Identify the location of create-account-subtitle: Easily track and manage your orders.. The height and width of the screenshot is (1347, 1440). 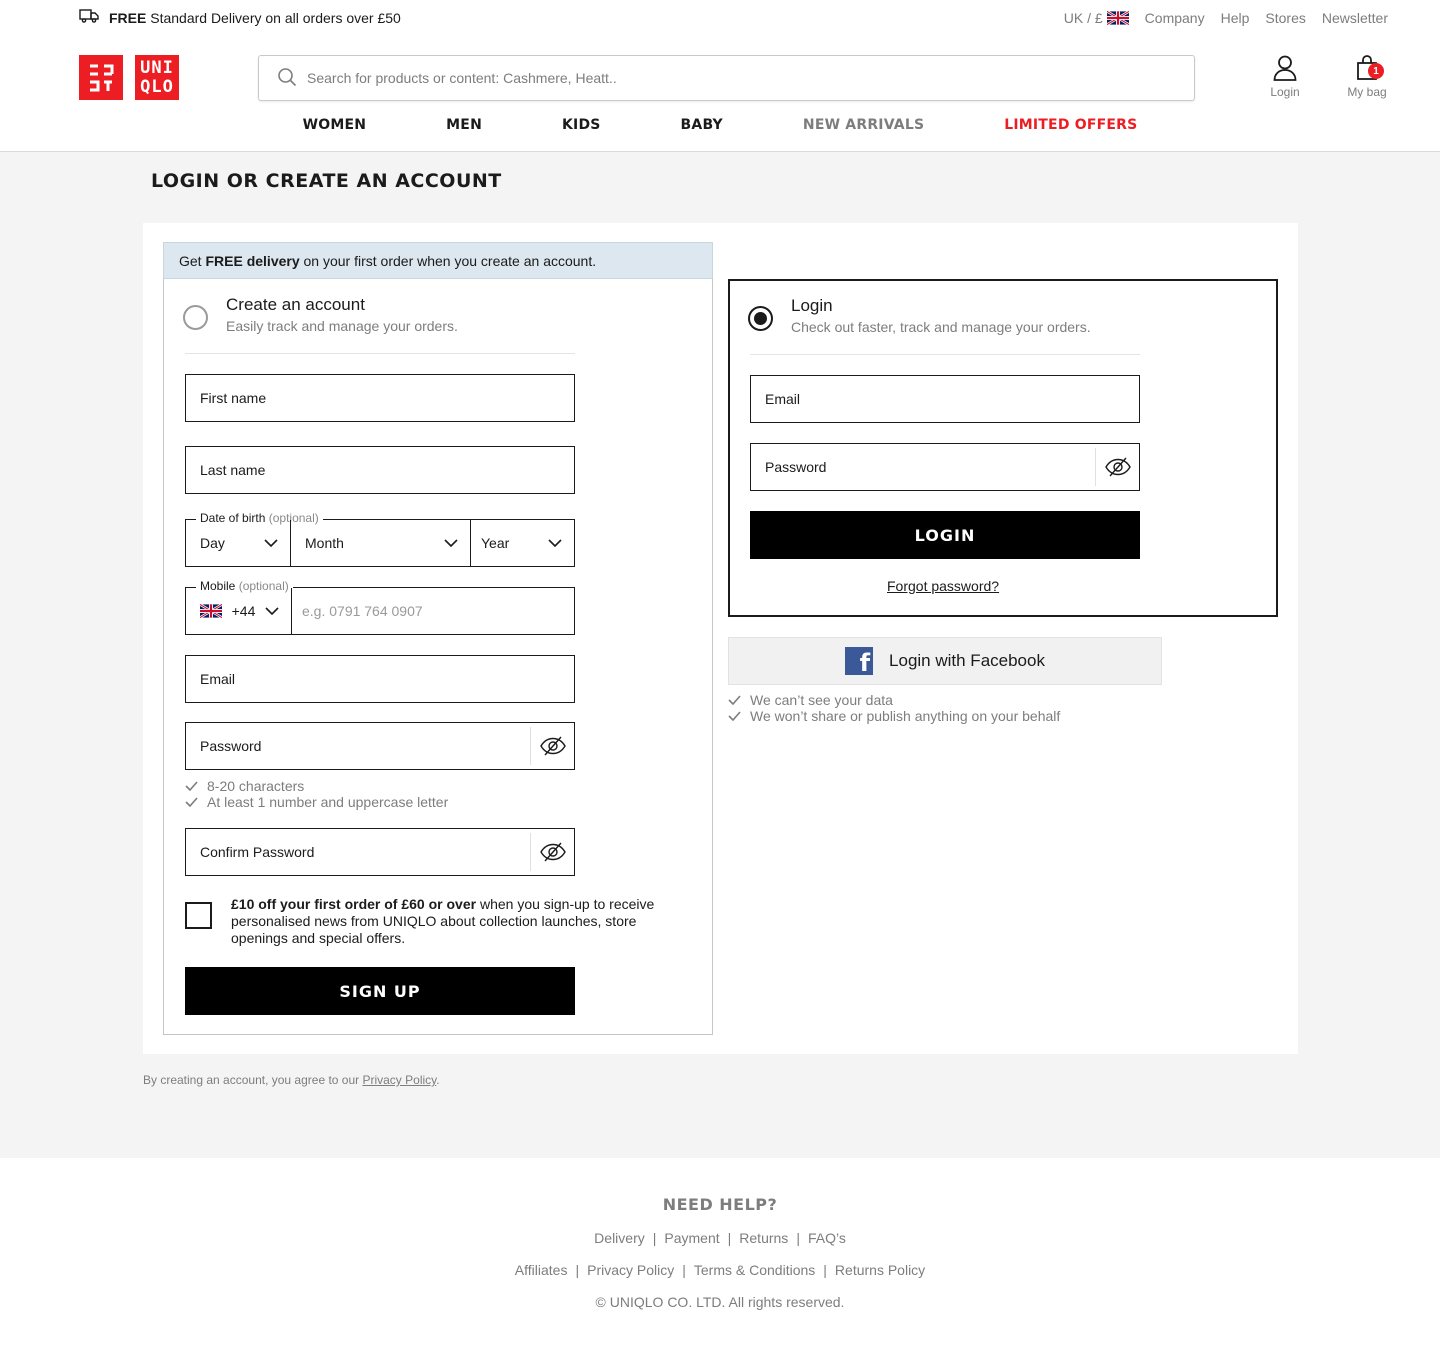
(342, 326).